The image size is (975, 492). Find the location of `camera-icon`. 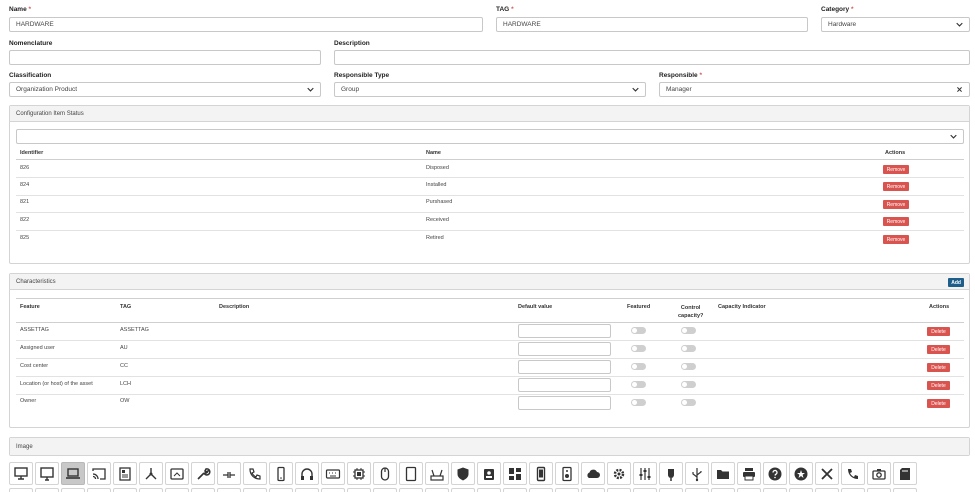

camera-icon is located at coordinates (879, 473).